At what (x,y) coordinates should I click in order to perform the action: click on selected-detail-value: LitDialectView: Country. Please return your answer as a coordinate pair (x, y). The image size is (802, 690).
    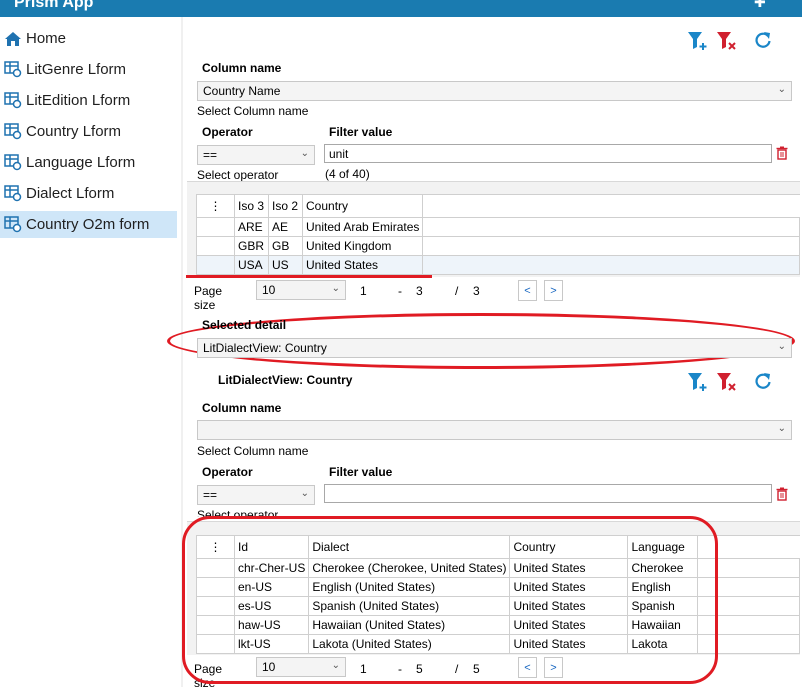
    Looking at the image, I should click on (265, 348).